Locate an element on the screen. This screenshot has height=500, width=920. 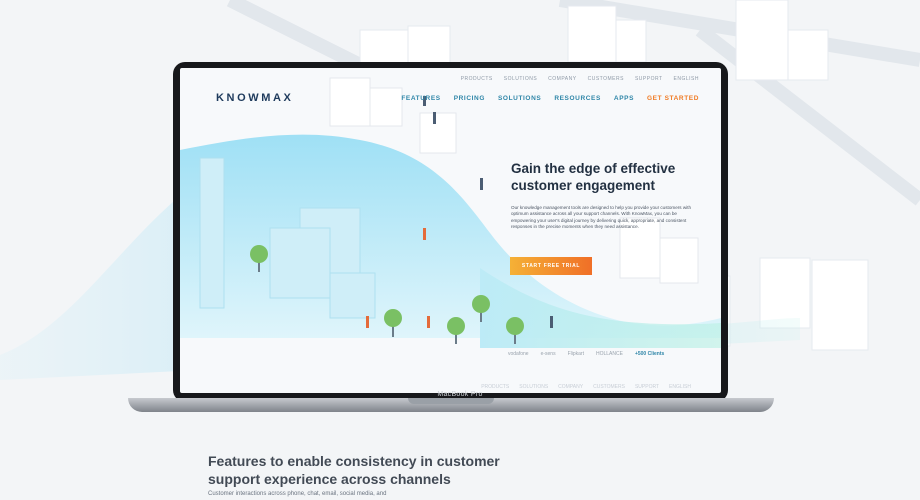
device-label: MacBook Pro is located at coordinates (460, 394).